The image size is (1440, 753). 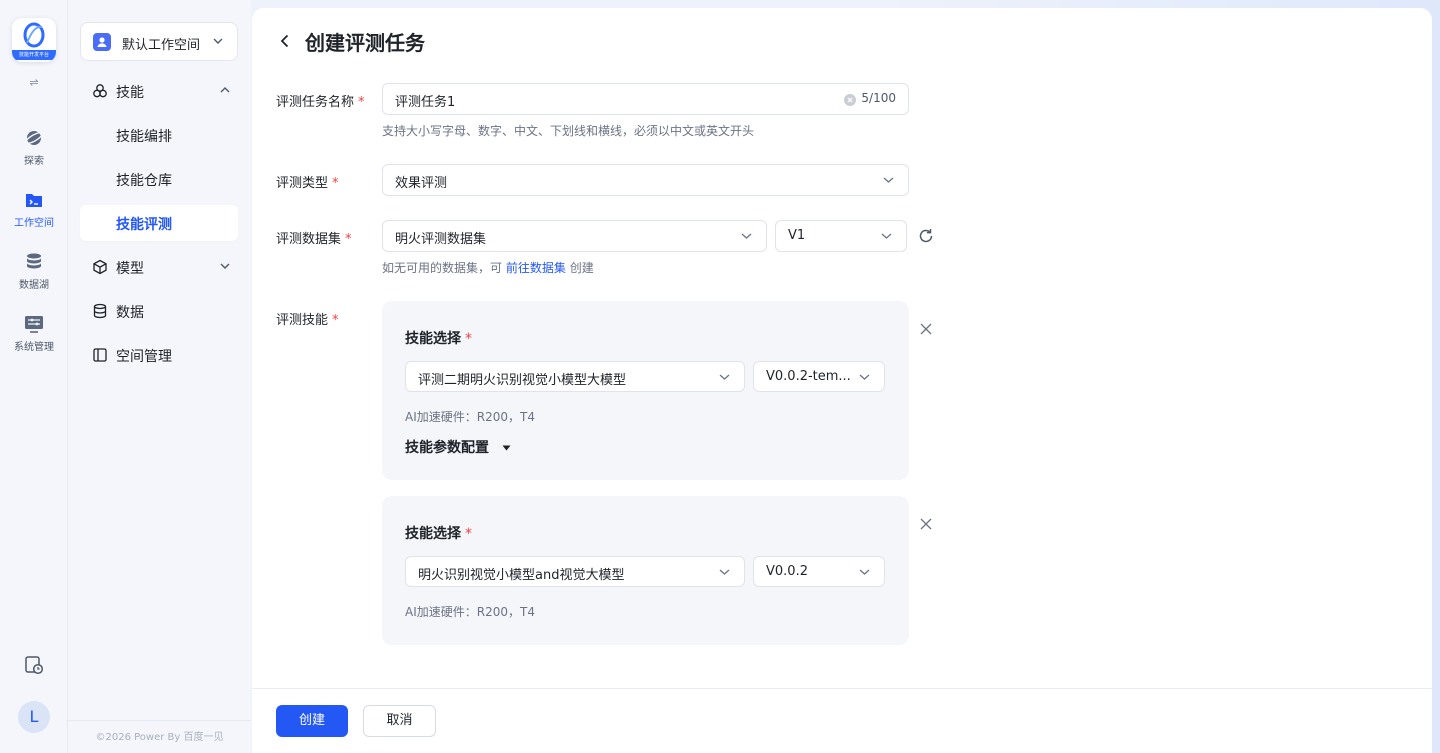 What do you see at coordinates (34, 223) in the screenshot?
I see `rail-item-label: 工作空间` at bounding box center [34, 223].